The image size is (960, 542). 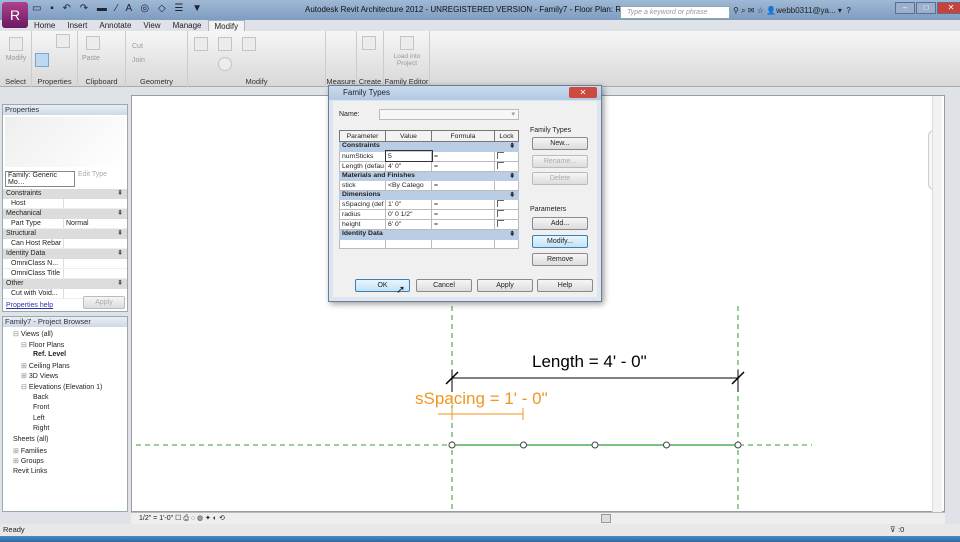 What do you see at coordinates (444, 285) in the screenshot?
I see `cancel-button: Cancel` at bounding box center [444, 285].